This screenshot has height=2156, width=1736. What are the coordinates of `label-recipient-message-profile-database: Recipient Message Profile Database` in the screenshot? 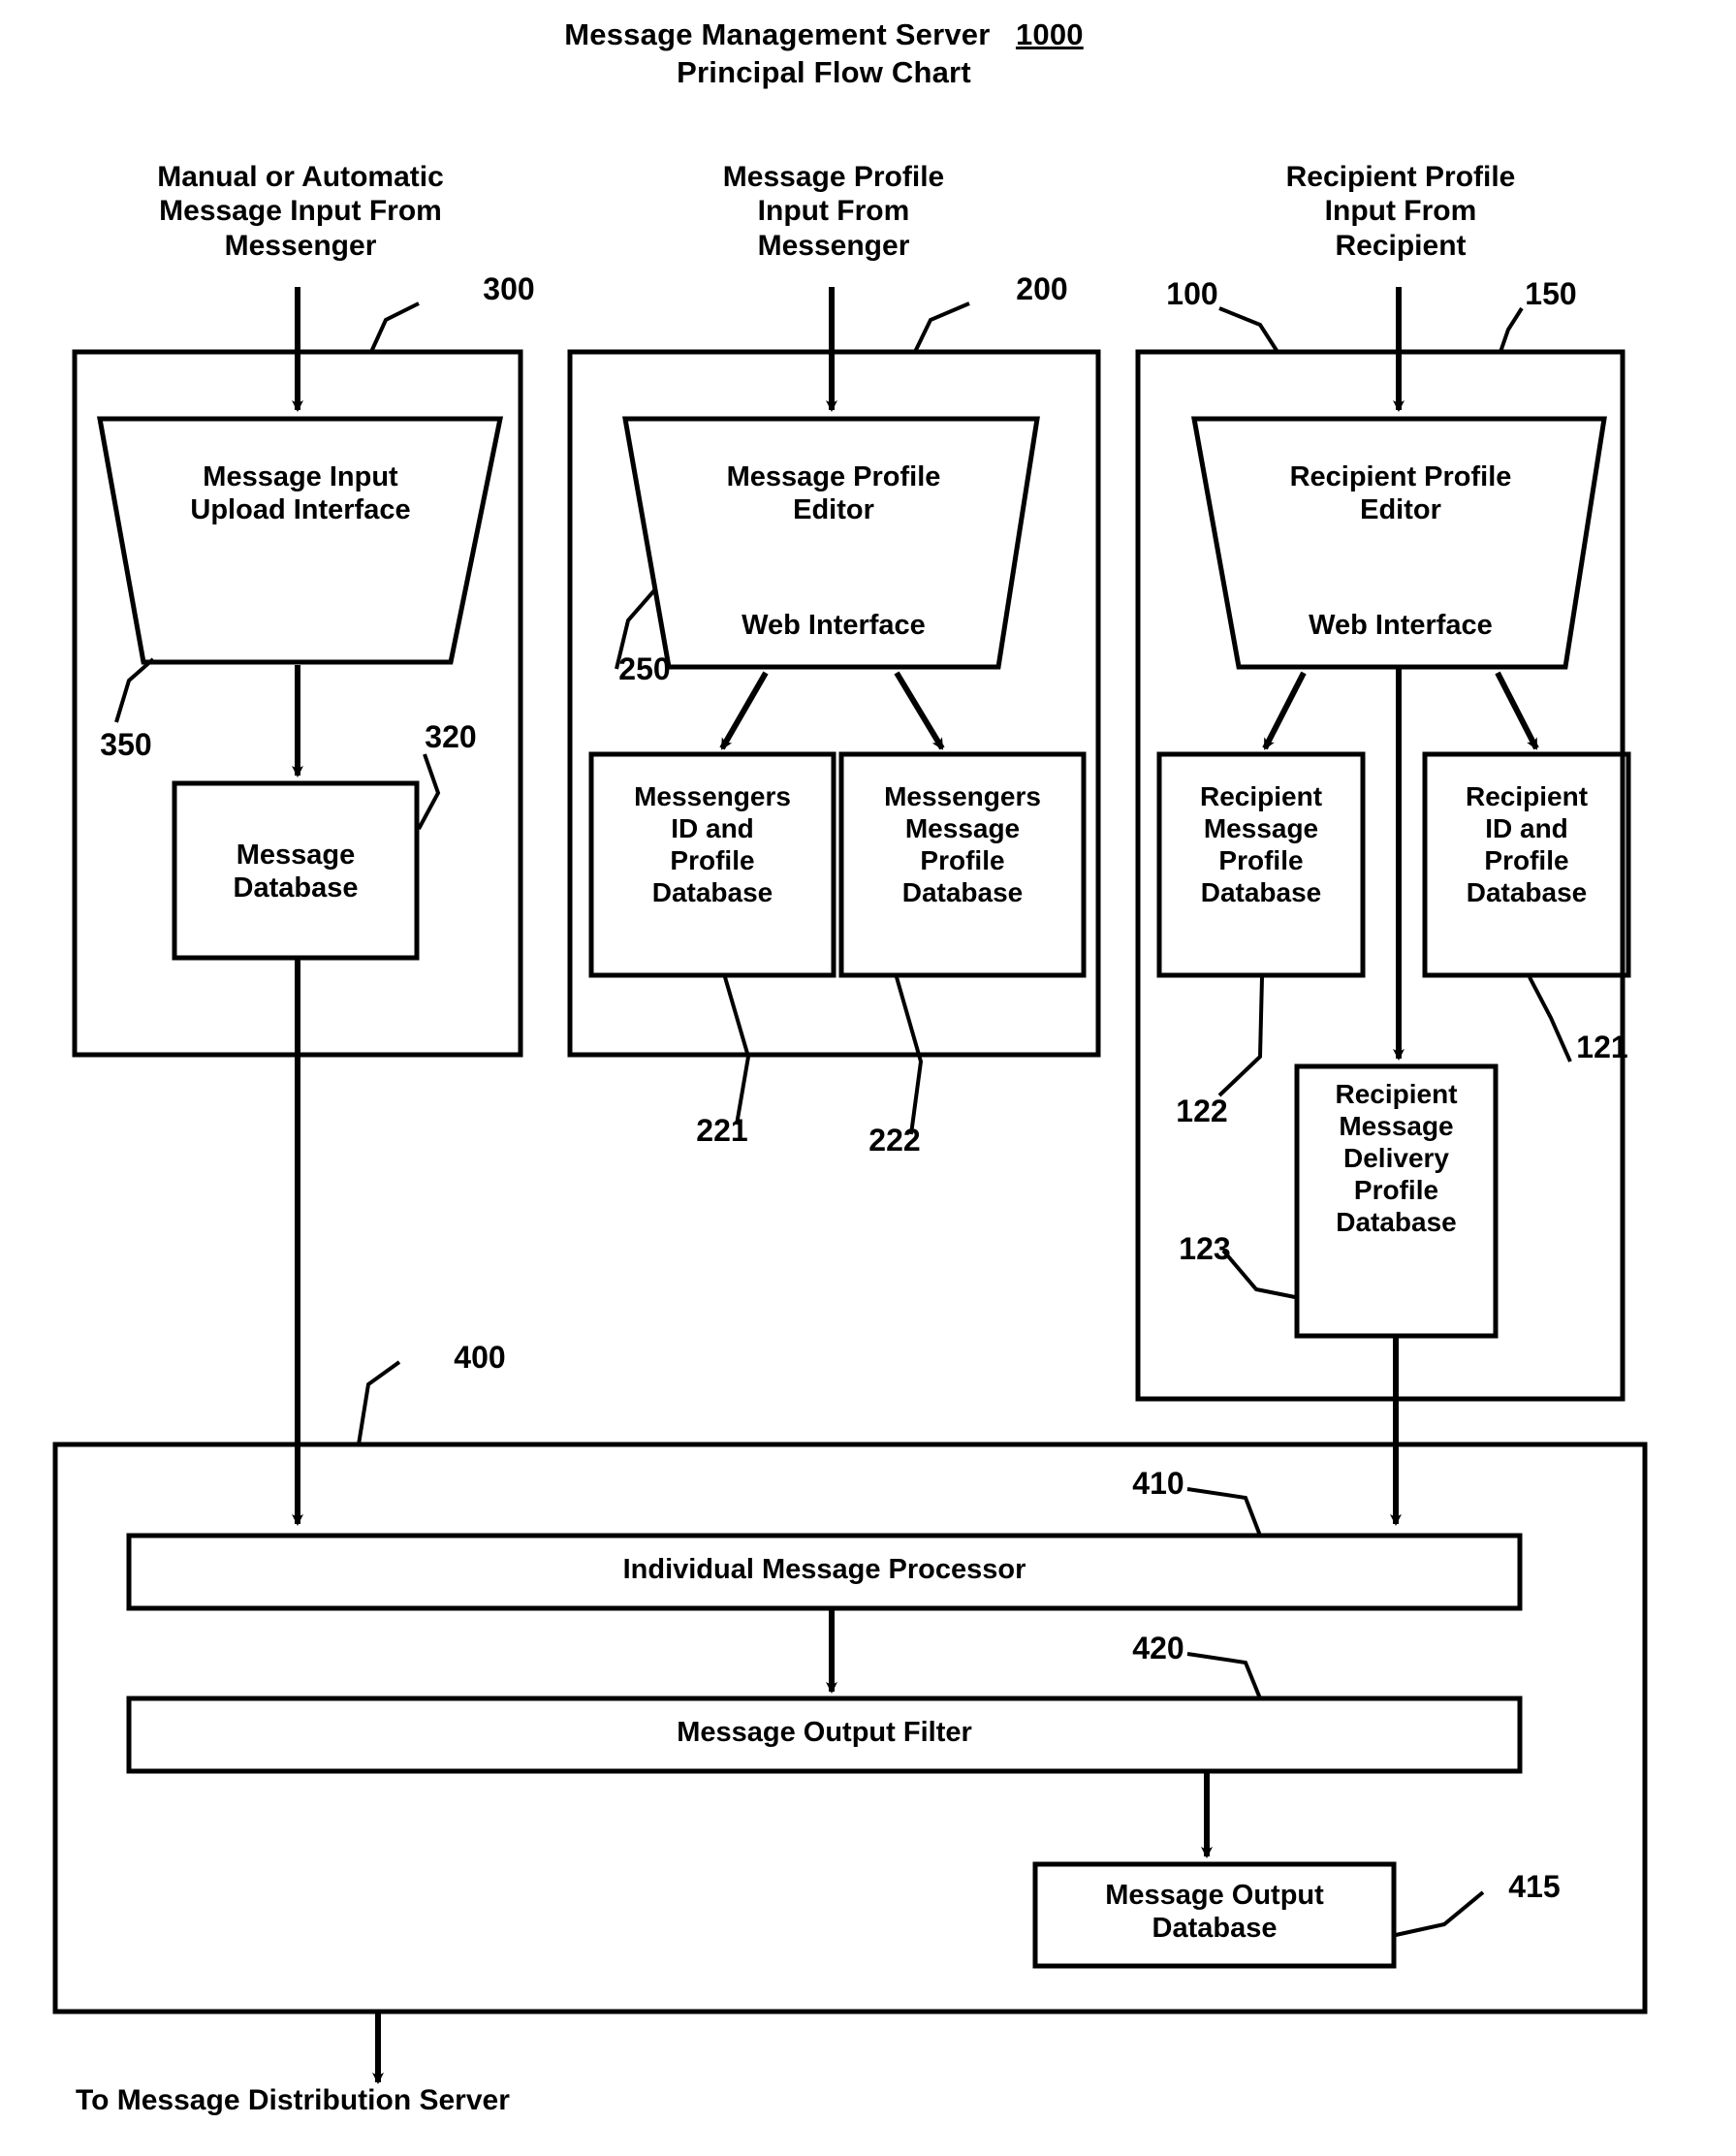 It's located at (1261, 844).